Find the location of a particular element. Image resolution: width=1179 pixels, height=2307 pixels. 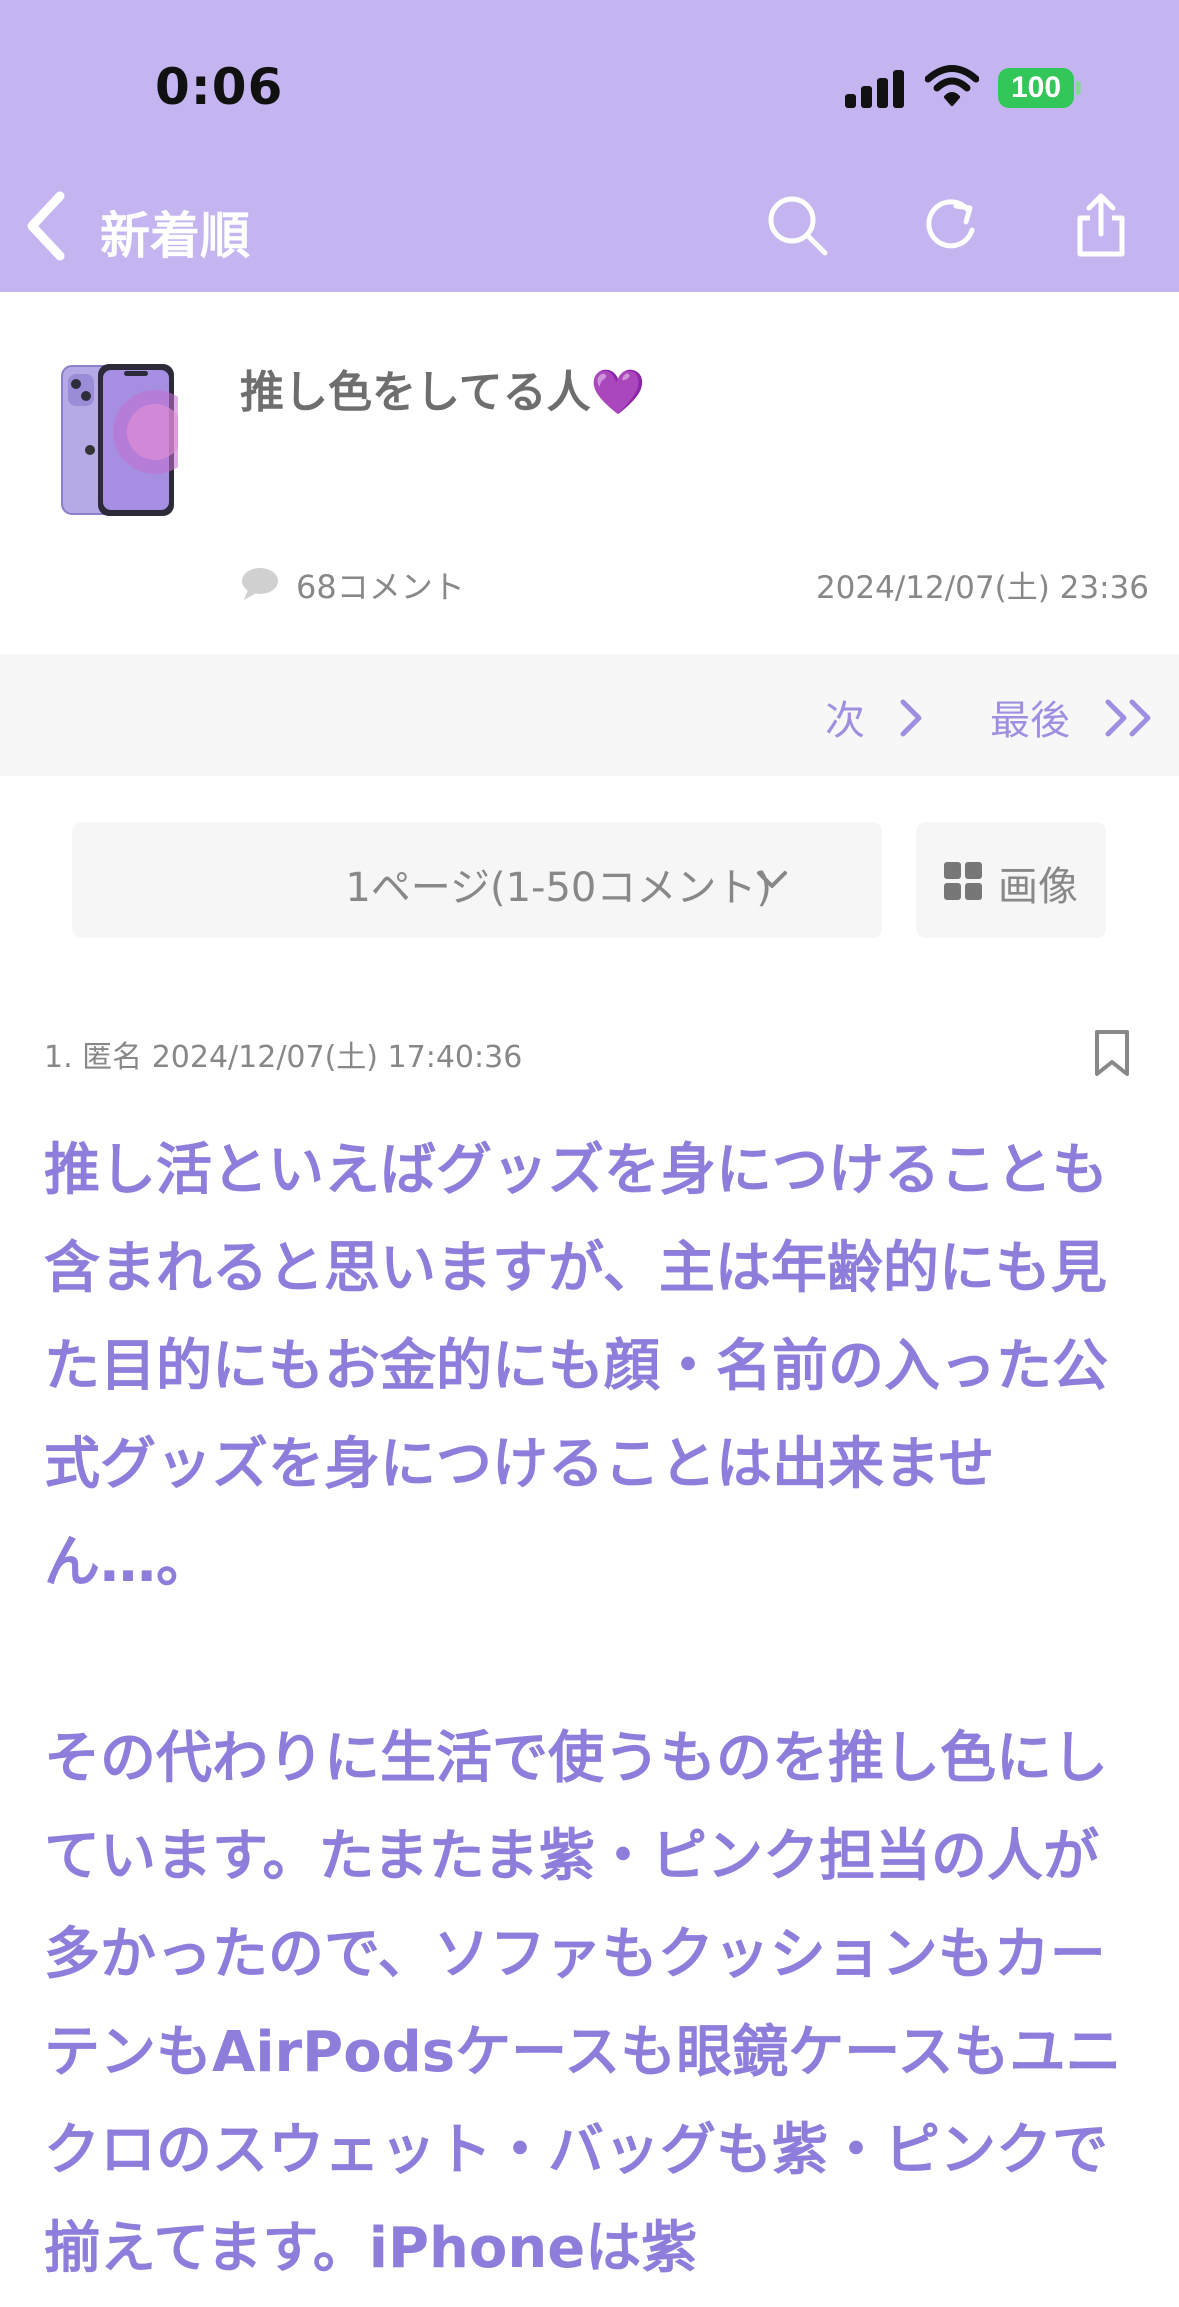

last-page-link: 最後 is located at coordinates (1030, 717).